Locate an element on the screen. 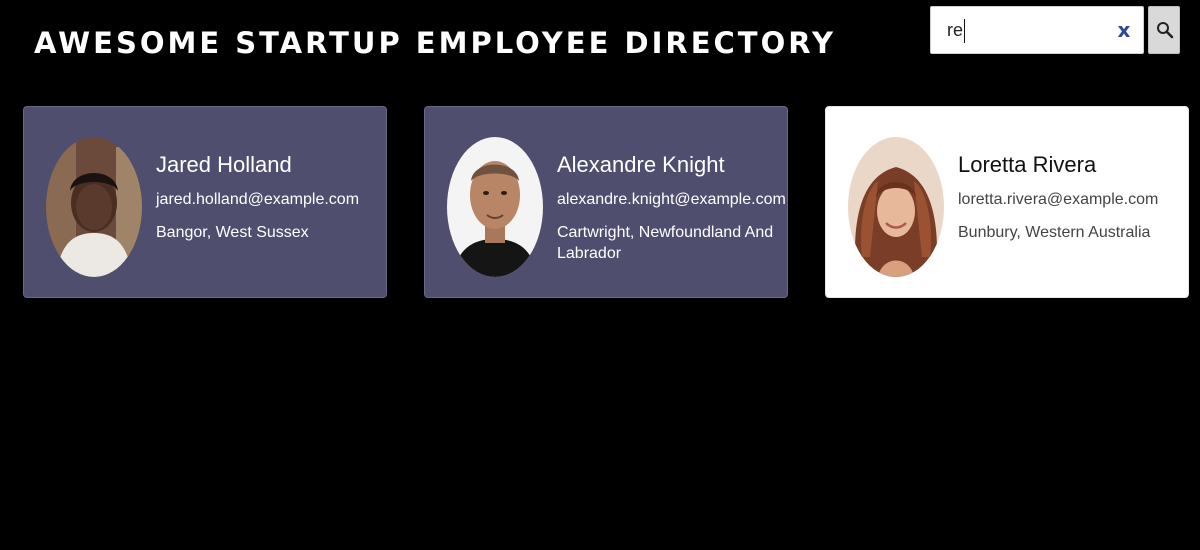 The width and height of the screenshot is (1200, 550). search-button is located at coordinates (1164, 30).